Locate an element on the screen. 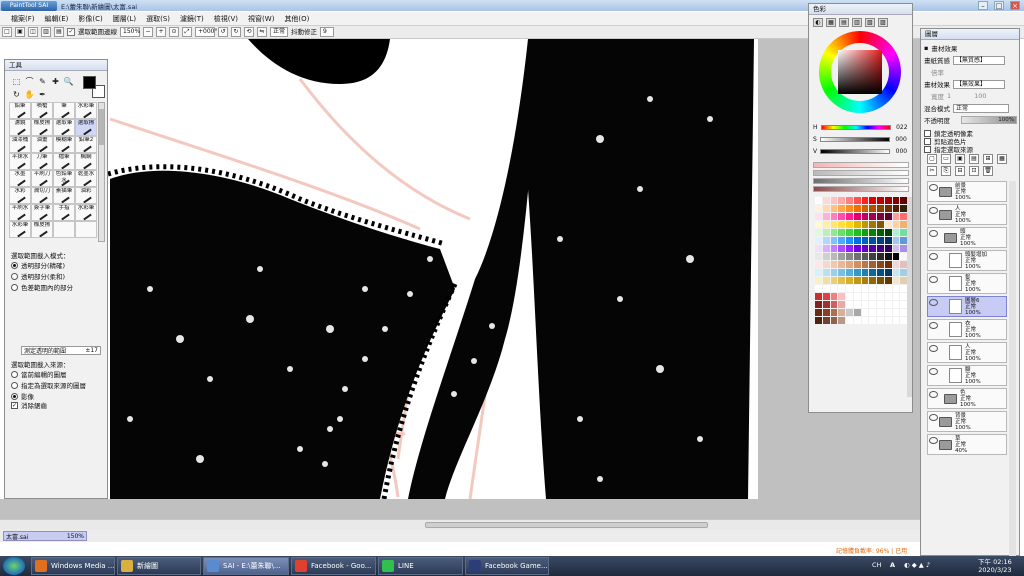  menu-item: 編輯(E) is located at coordinates (57, 19).